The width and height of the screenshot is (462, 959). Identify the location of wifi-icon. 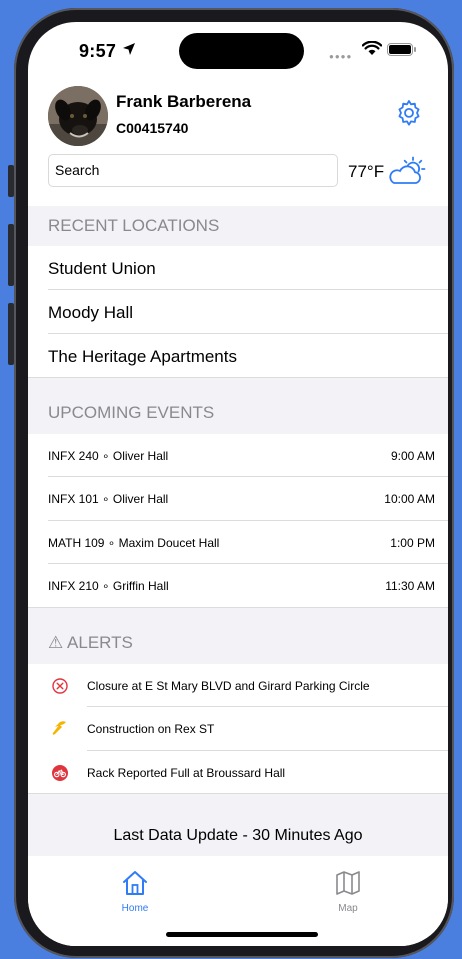
(372, 48).